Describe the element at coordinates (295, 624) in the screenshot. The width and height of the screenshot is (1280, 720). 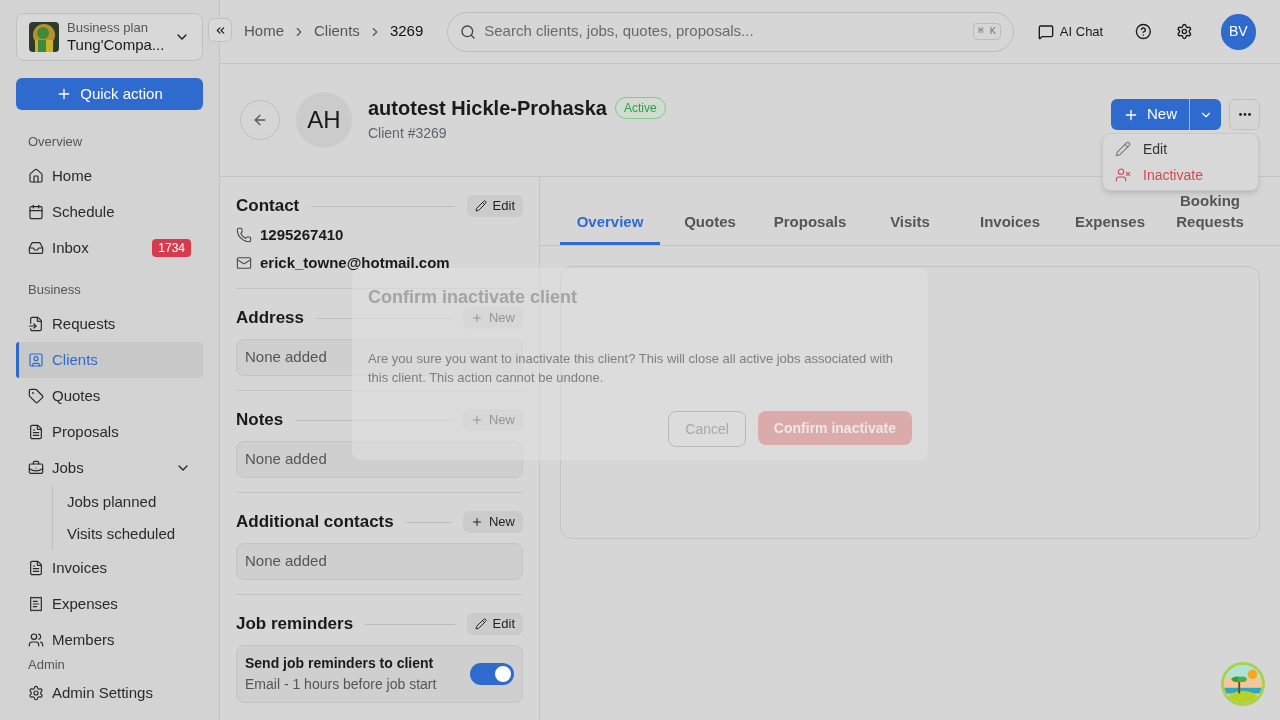
I see `section-title: Job reminders` at that location.